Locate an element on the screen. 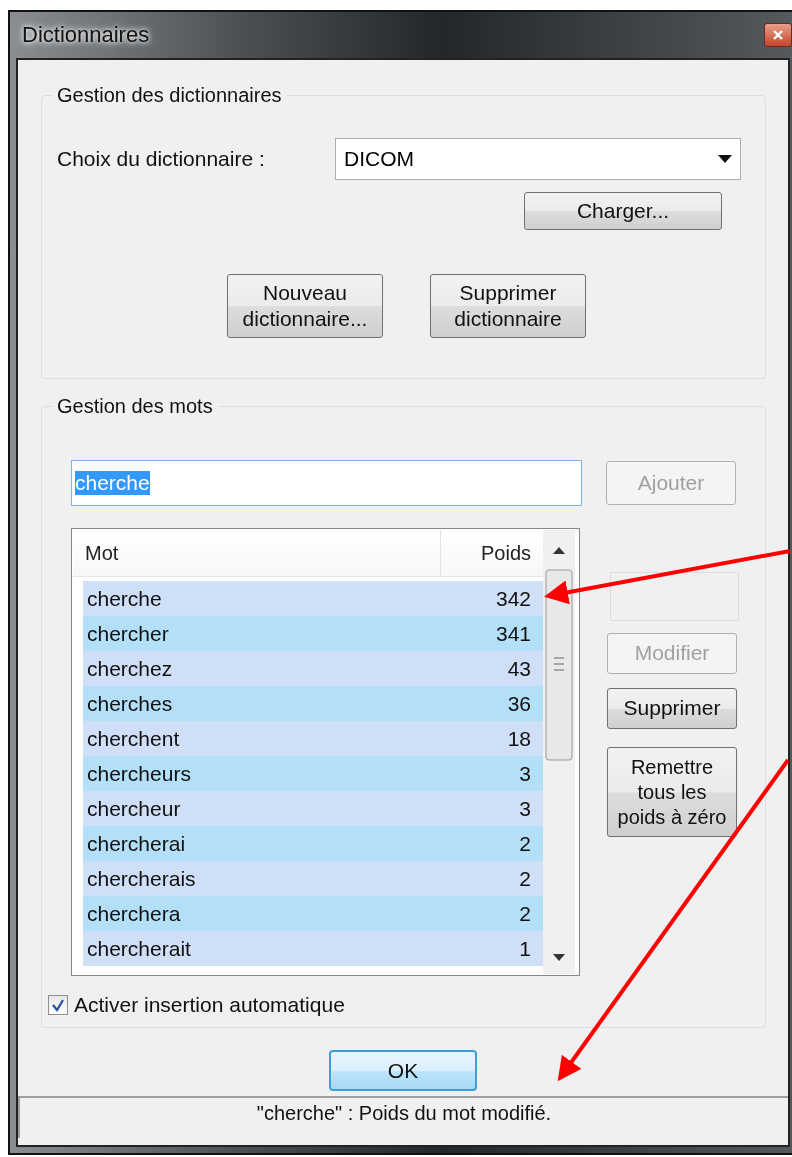 Image resolution: width=792 pixels, height=1157 pixels. word-cell-text: cherchez is located at coordinates (130, 668).